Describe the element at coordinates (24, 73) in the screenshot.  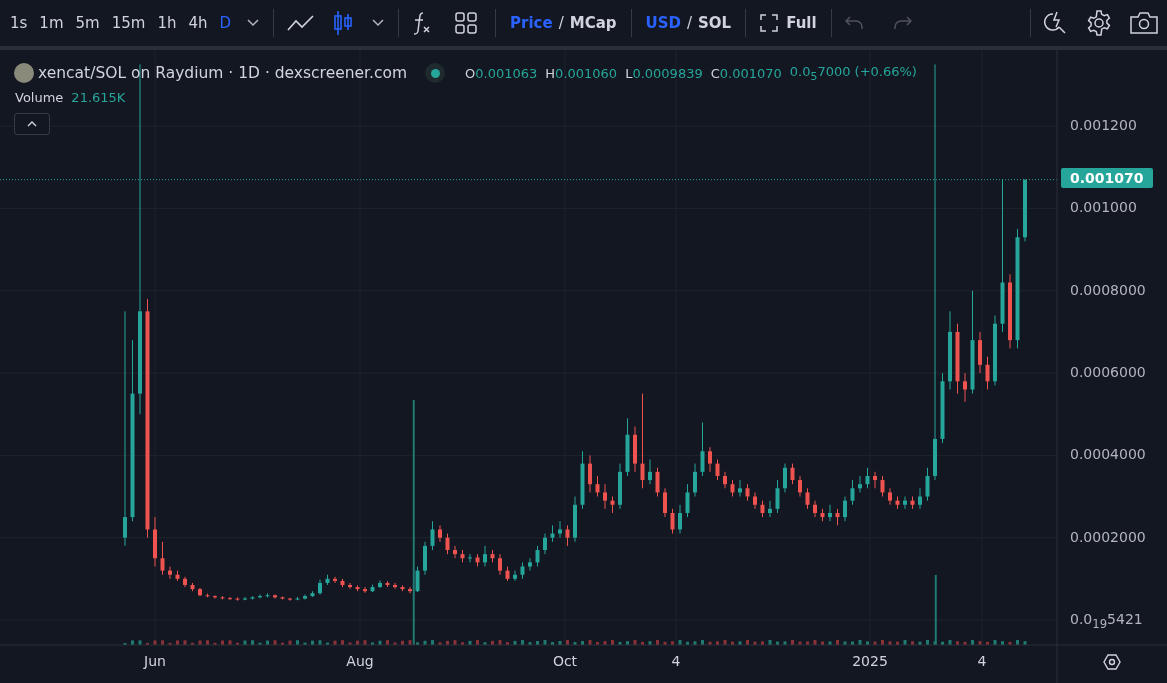
I see `avatar-circle` at that location.